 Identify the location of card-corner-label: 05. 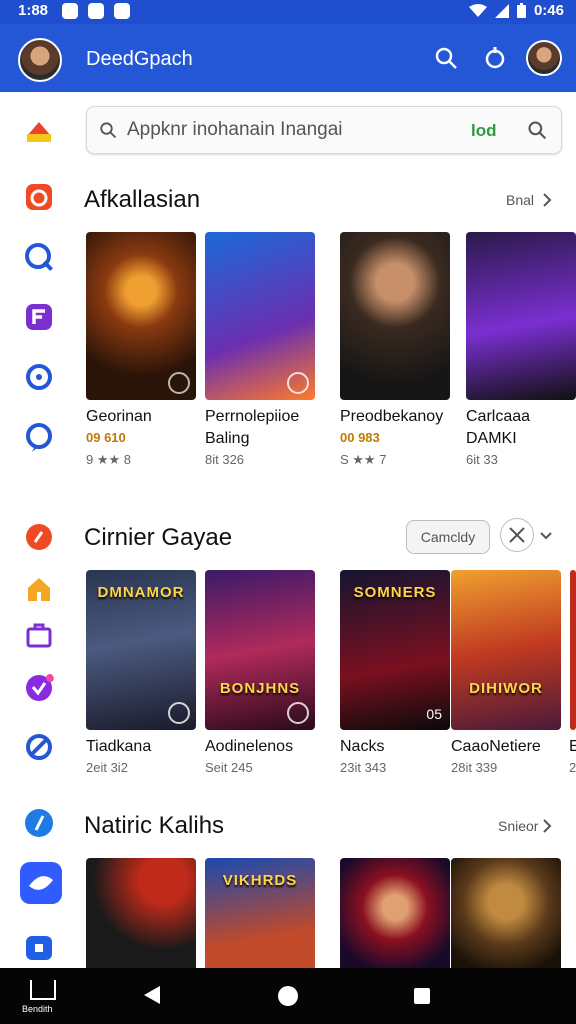
(434, 714).